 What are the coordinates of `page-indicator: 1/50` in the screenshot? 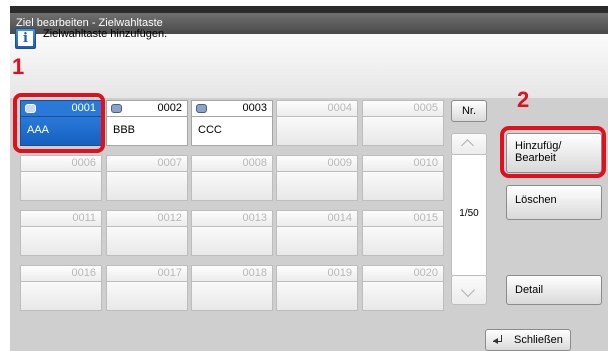 It's located at (469, 213).